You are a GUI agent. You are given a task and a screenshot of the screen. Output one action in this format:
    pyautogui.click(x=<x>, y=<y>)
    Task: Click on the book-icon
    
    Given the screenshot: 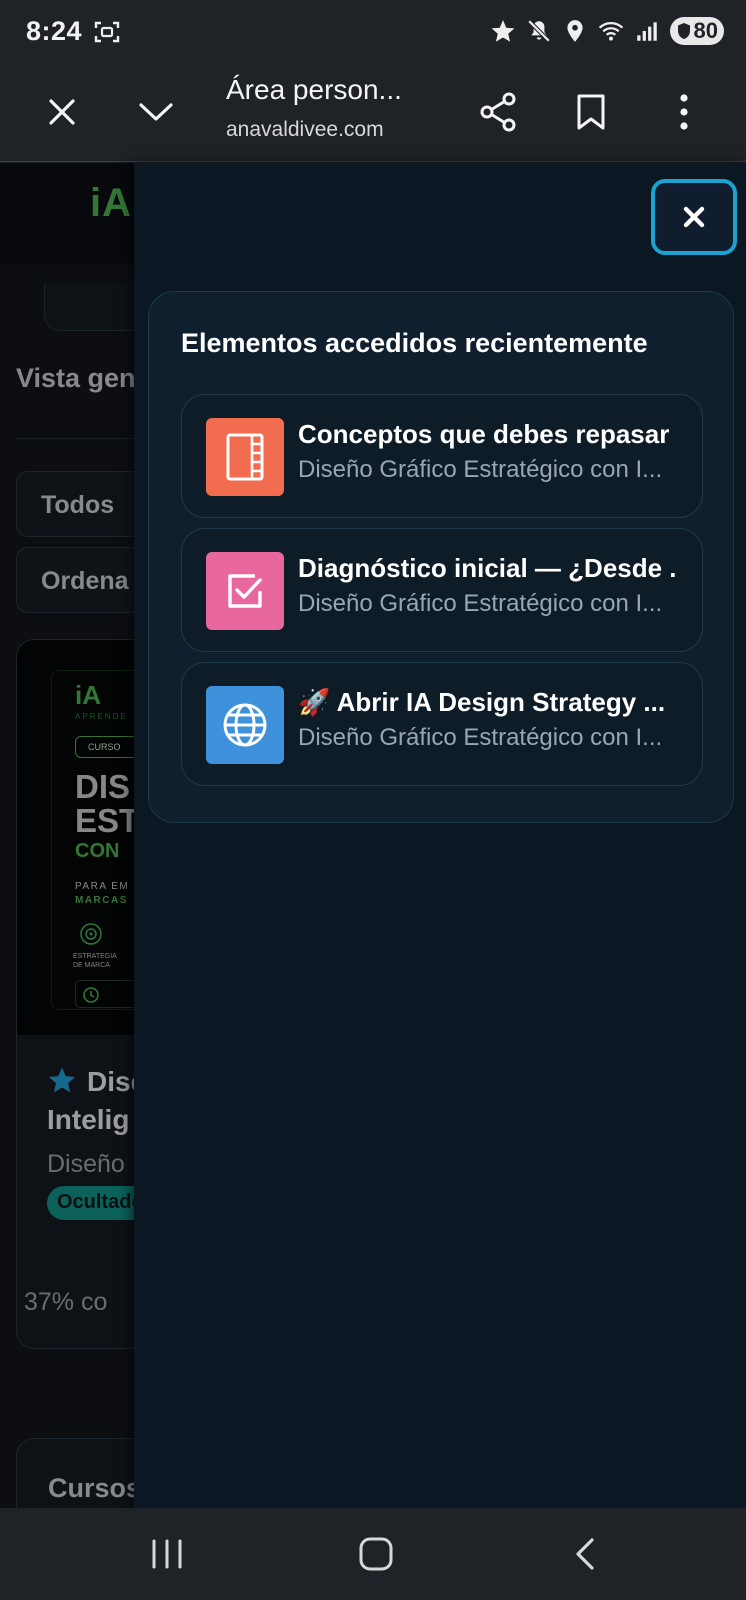 What is the action you would take?
    pyautogui.click(x=245, y=457)
    